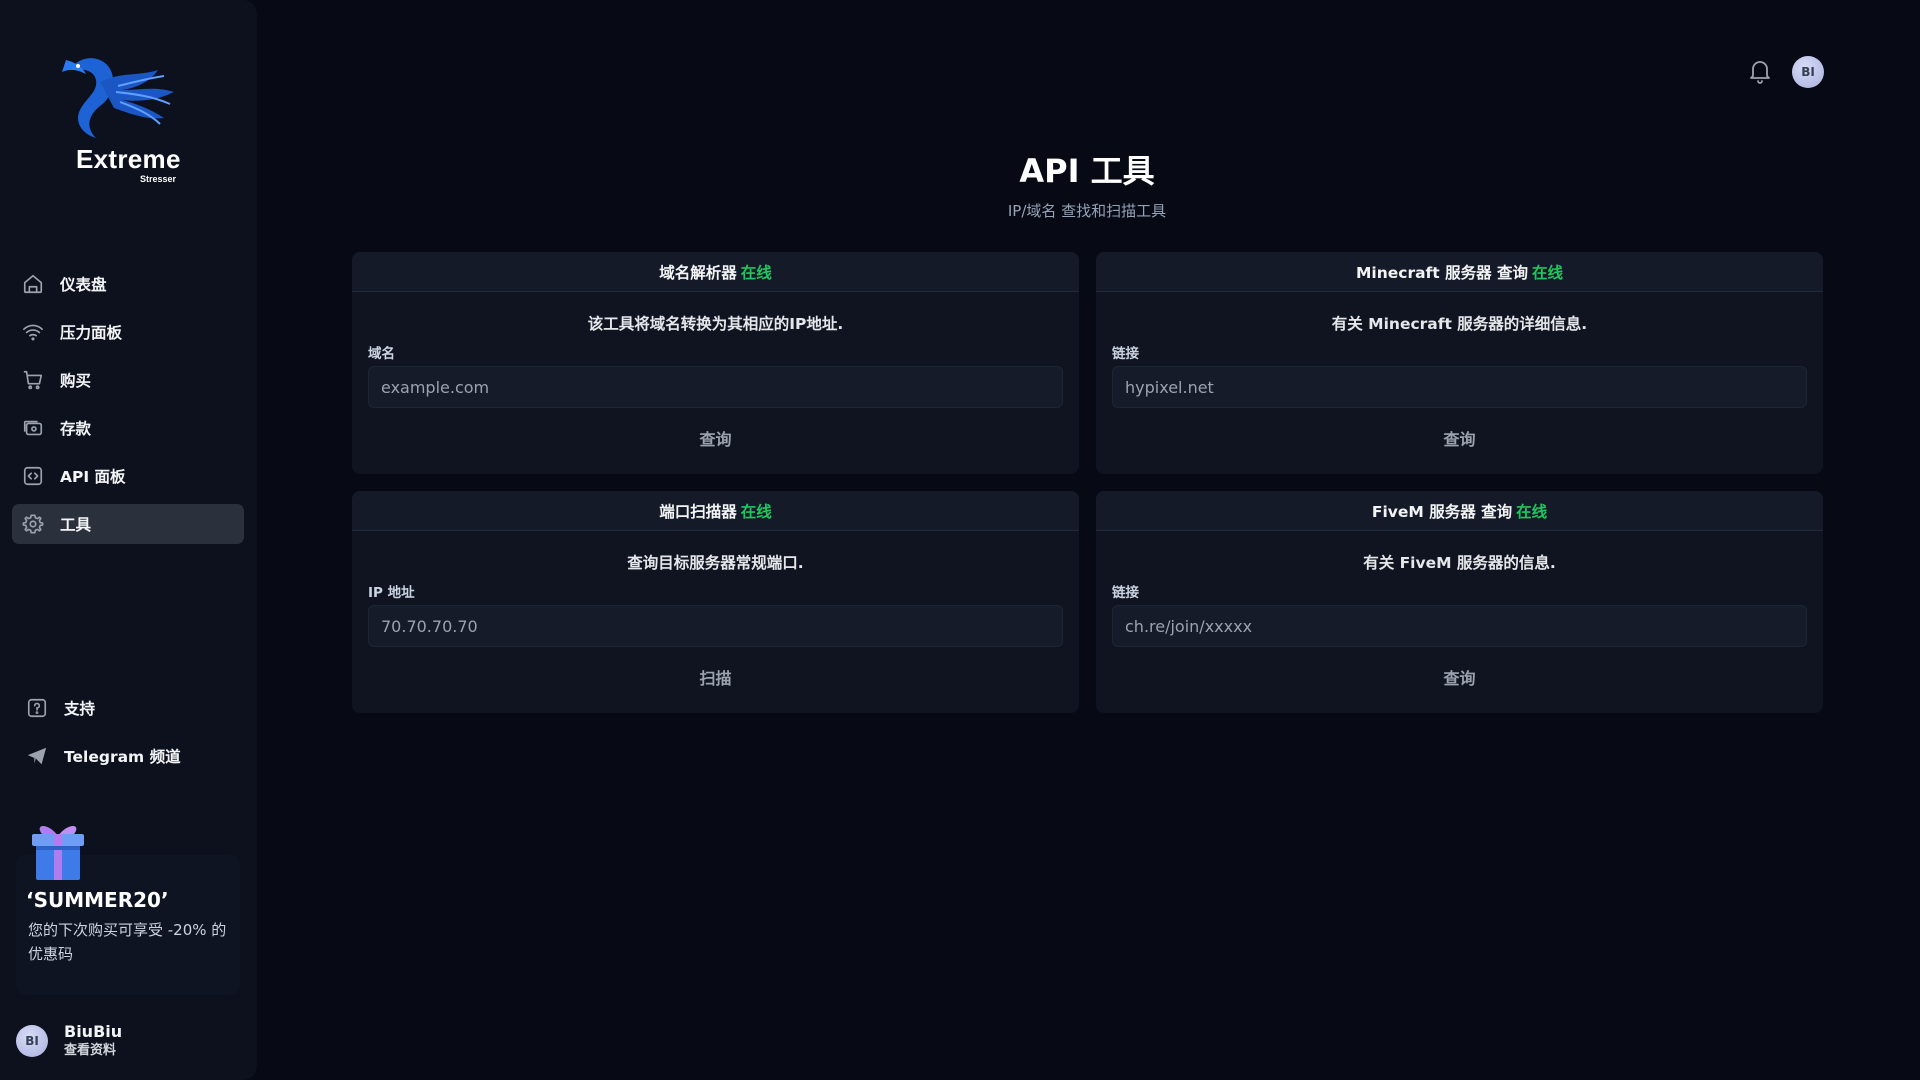  Describe the element at coordinates (131, 708) in the screenshot. I see `sidebar-item-support: 支持` at that location.